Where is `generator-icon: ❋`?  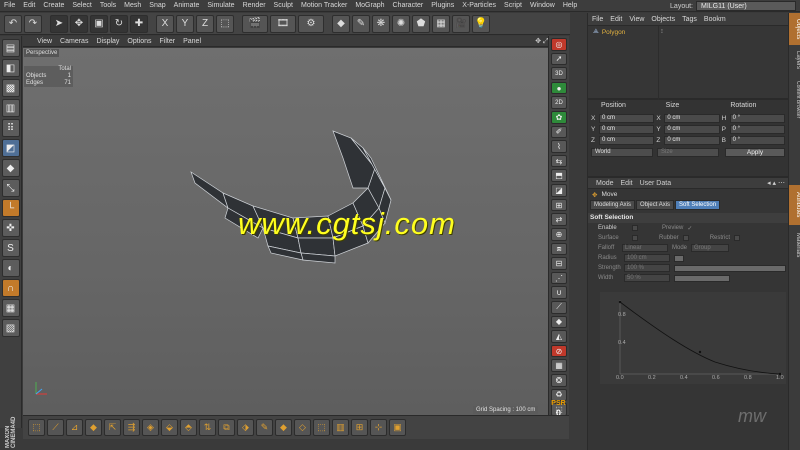
generator-icon: ❋ is located at coordinates (381, 23).